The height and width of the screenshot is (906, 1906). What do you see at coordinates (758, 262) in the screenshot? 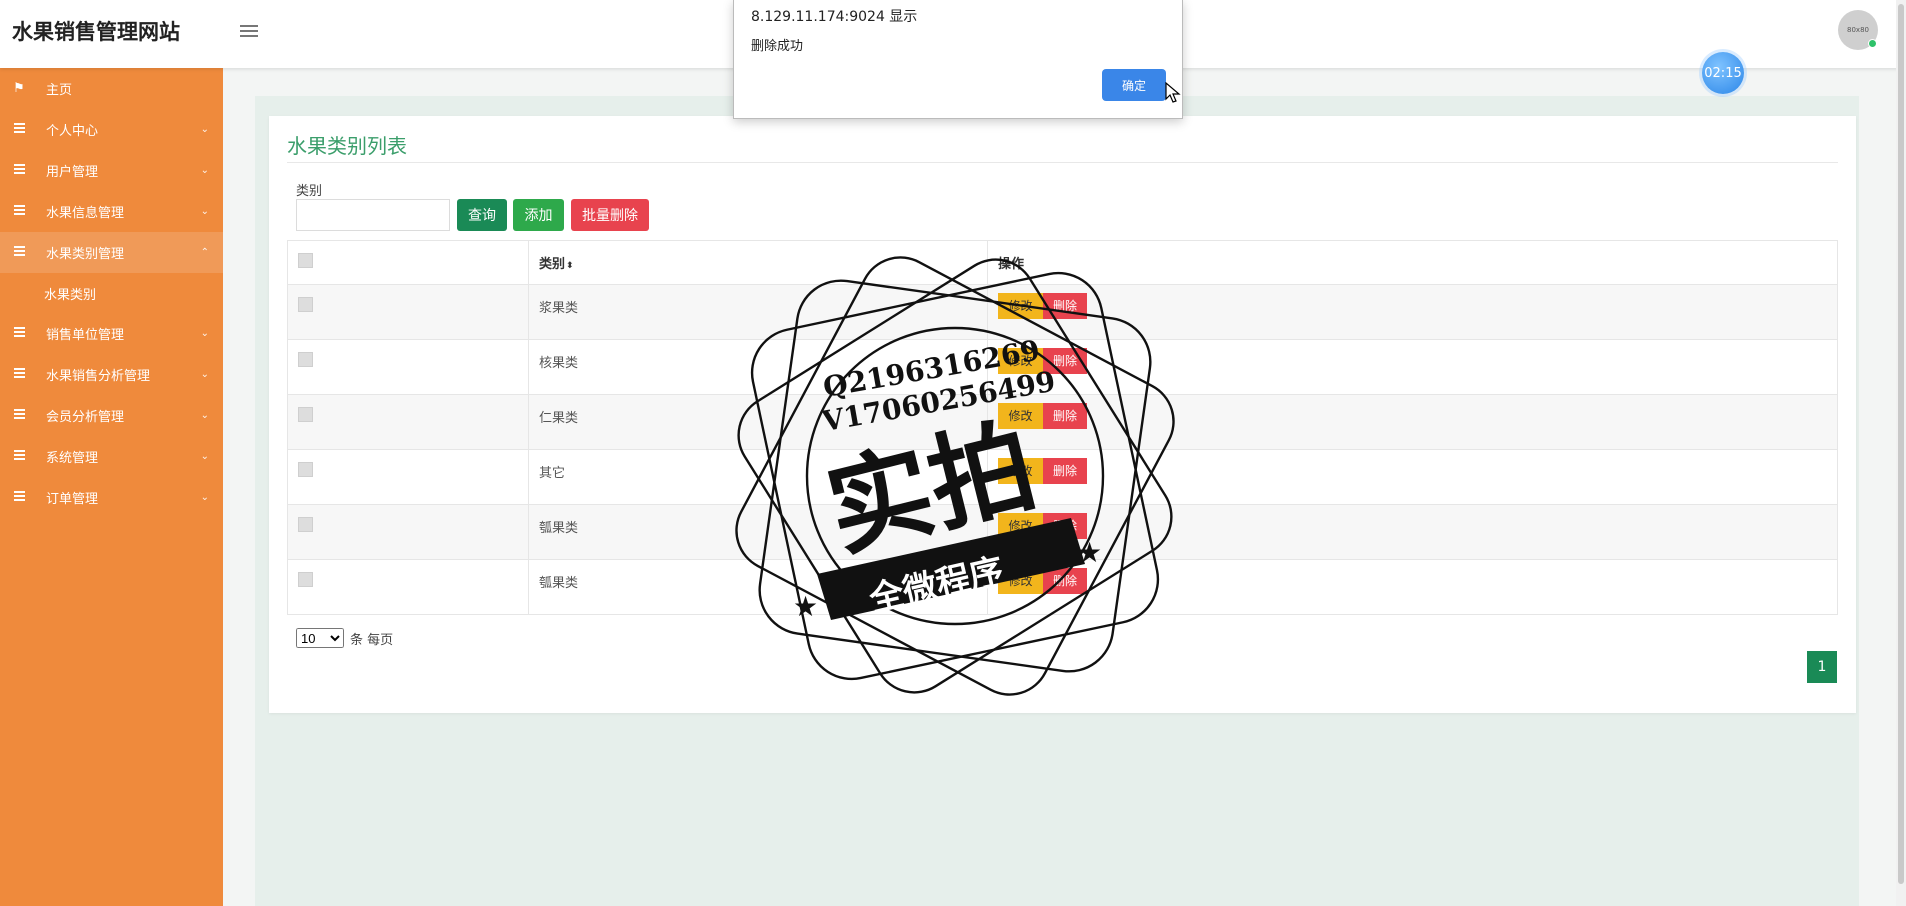
I see `category-column-header: 类别⬍` at bounding box center [758, 262].